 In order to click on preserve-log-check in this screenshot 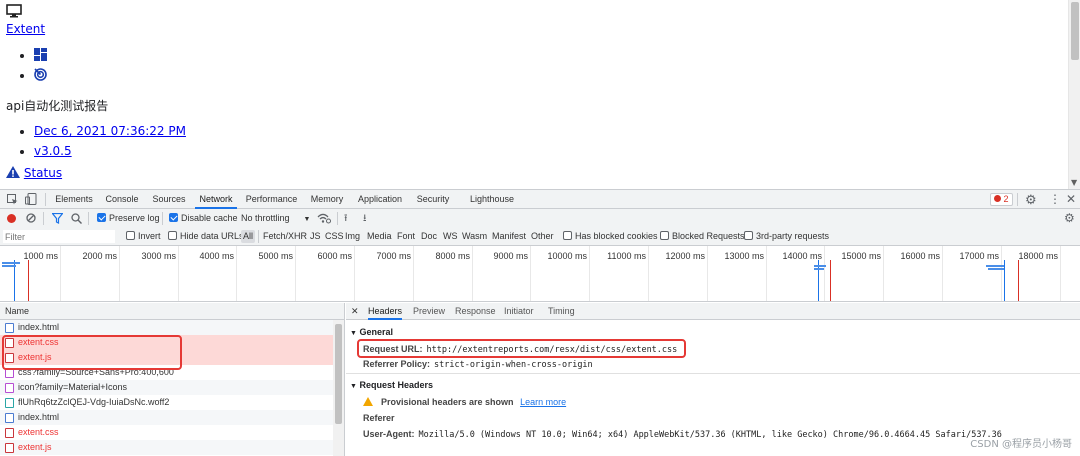, I will do `click(101, 217)`.